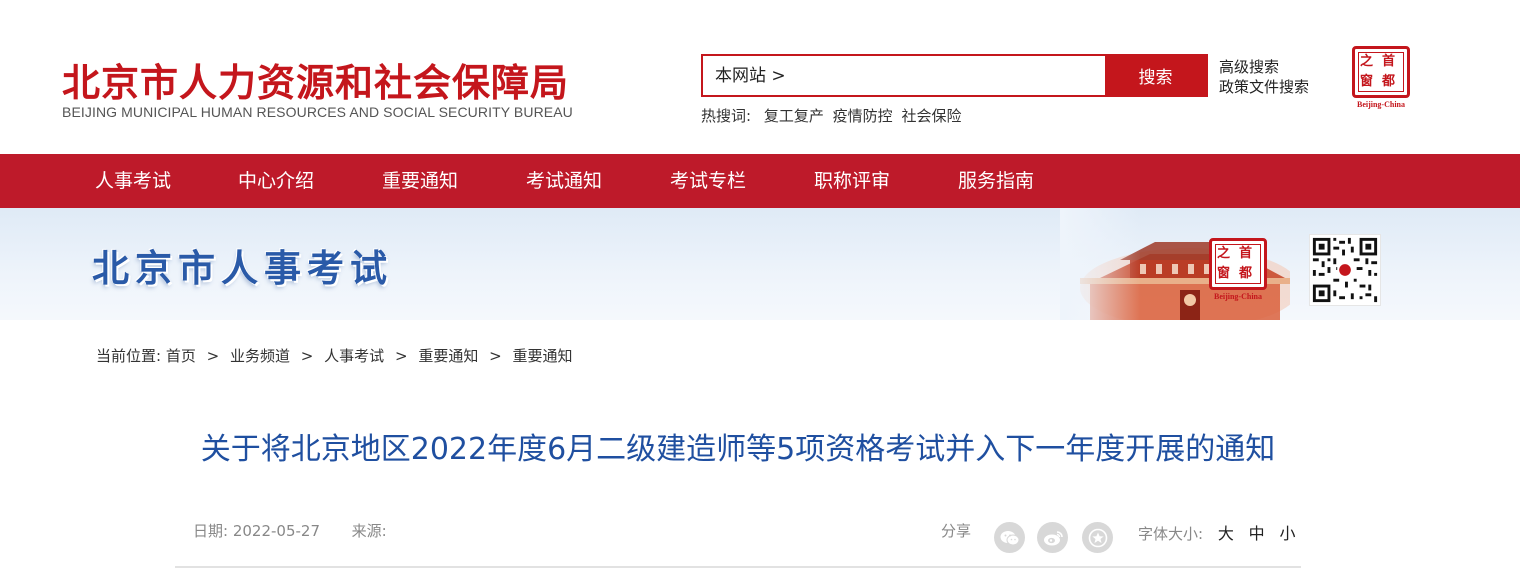  I want to click on hot-term-link: 复工复产, so click(794, 116).